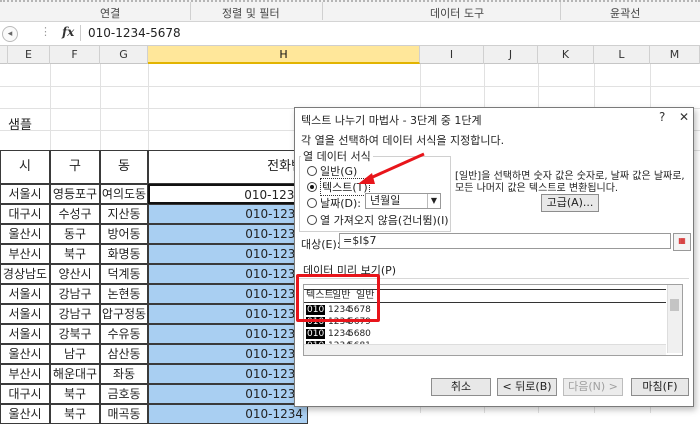  Describe the element at coordinates (228, 167) in the screenshot. I see `table-header-phone: 전화번` at that location.